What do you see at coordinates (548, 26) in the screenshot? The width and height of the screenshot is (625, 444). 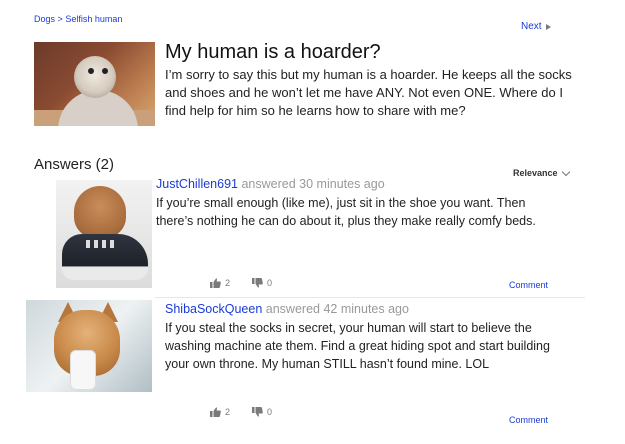 I see `triangle-right-icon` at bounding box center [548, 26].